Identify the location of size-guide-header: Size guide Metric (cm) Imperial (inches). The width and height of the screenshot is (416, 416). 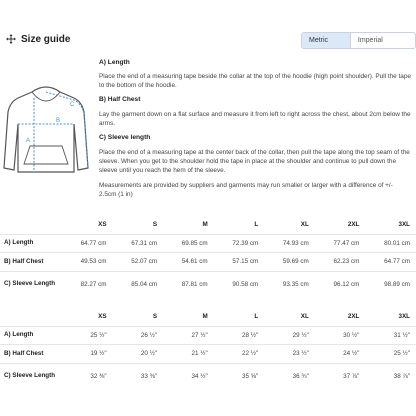
(208, 26).